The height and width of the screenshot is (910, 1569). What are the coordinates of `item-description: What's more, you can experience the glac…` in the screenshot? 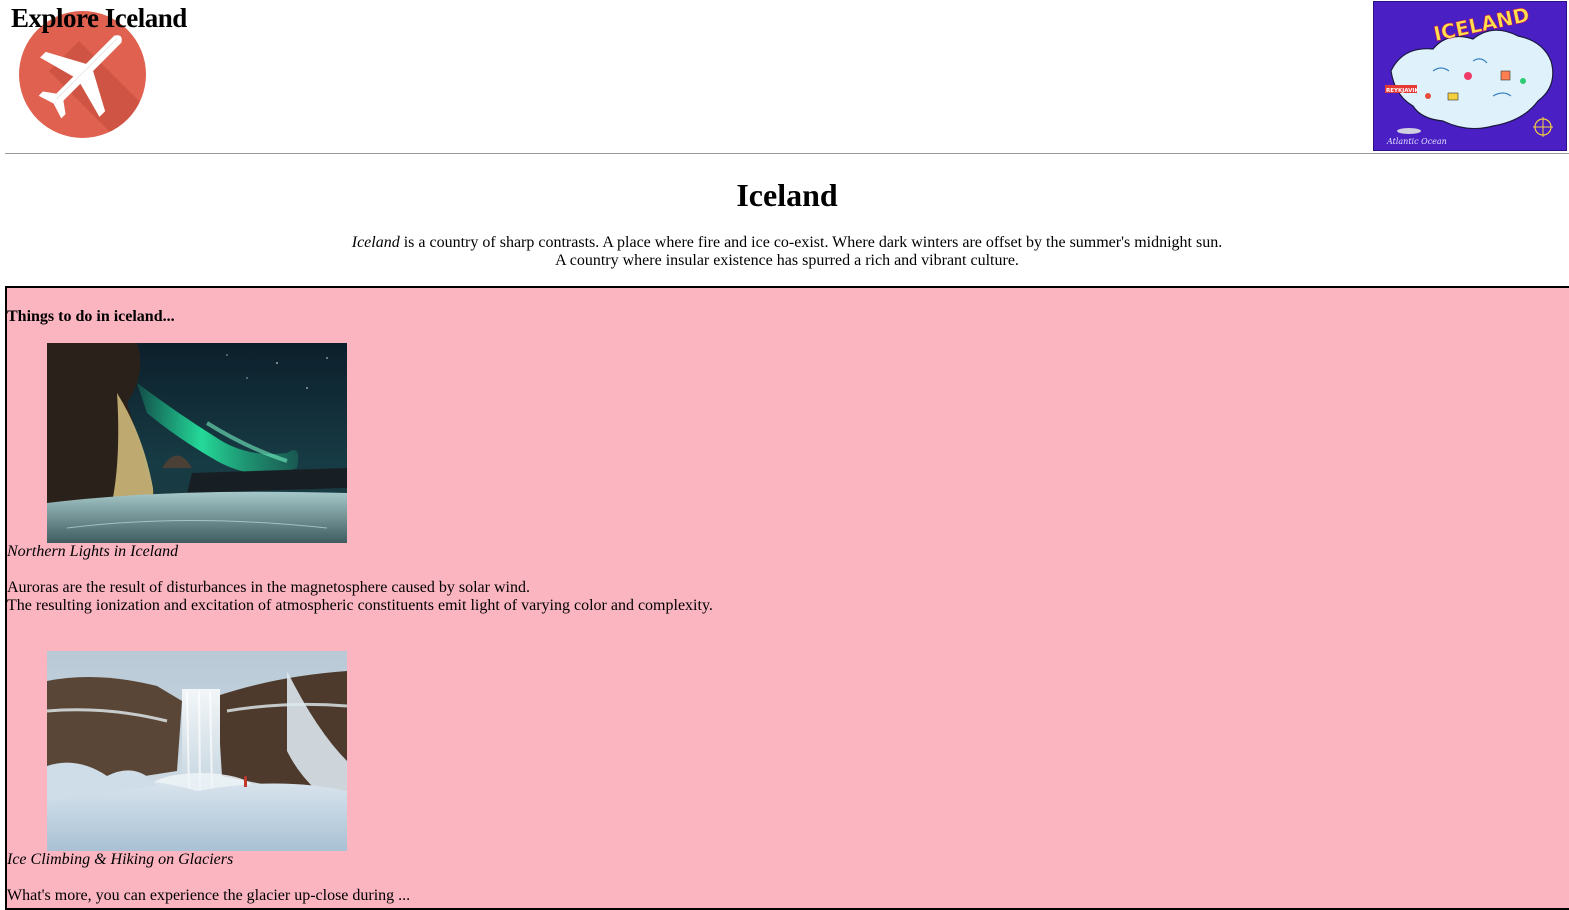 It's located at (208, 896).